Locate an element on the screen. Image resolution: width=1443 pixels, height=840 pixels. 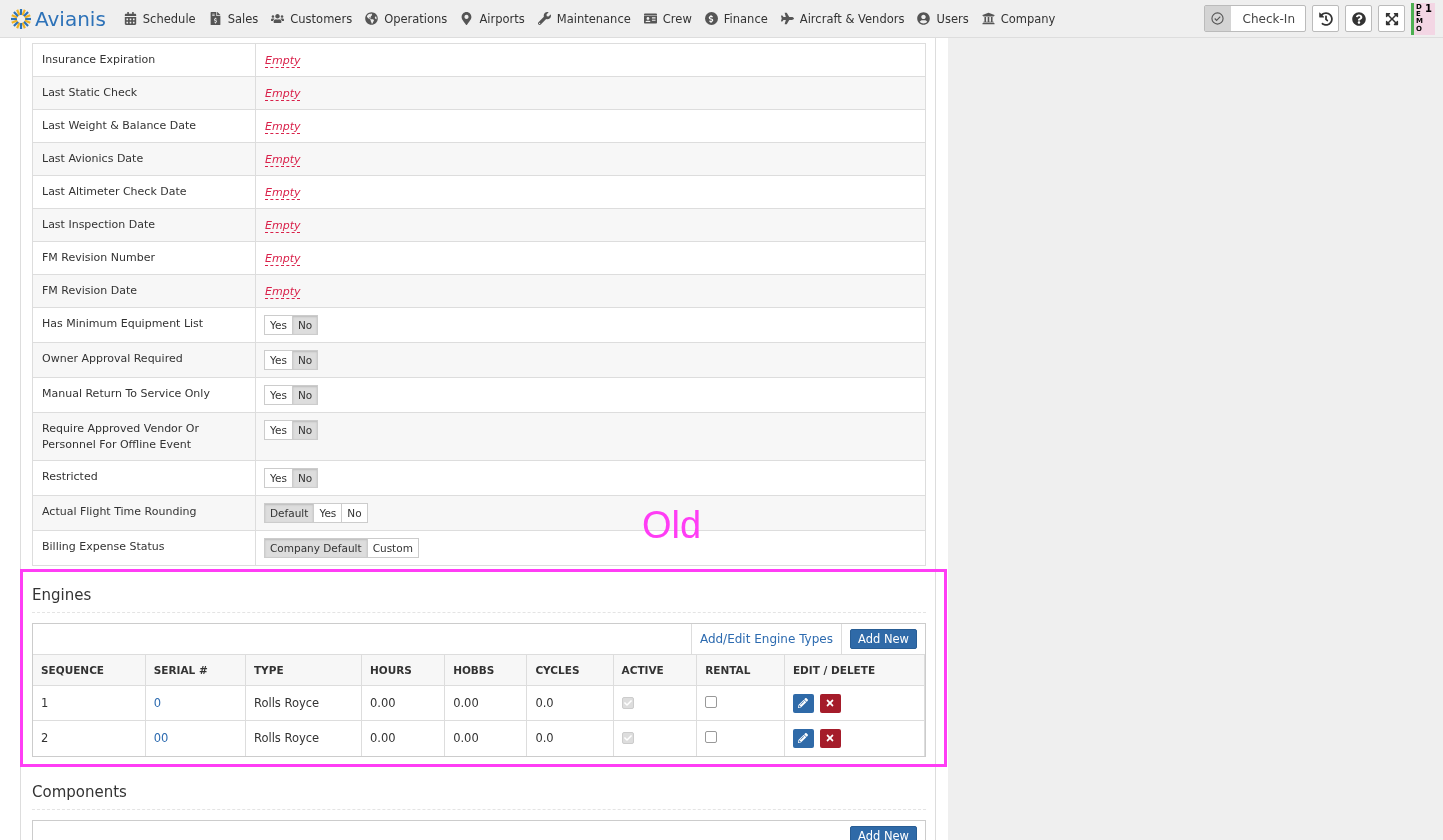
toggle-option: Custom is located at coordinates (392, 548).